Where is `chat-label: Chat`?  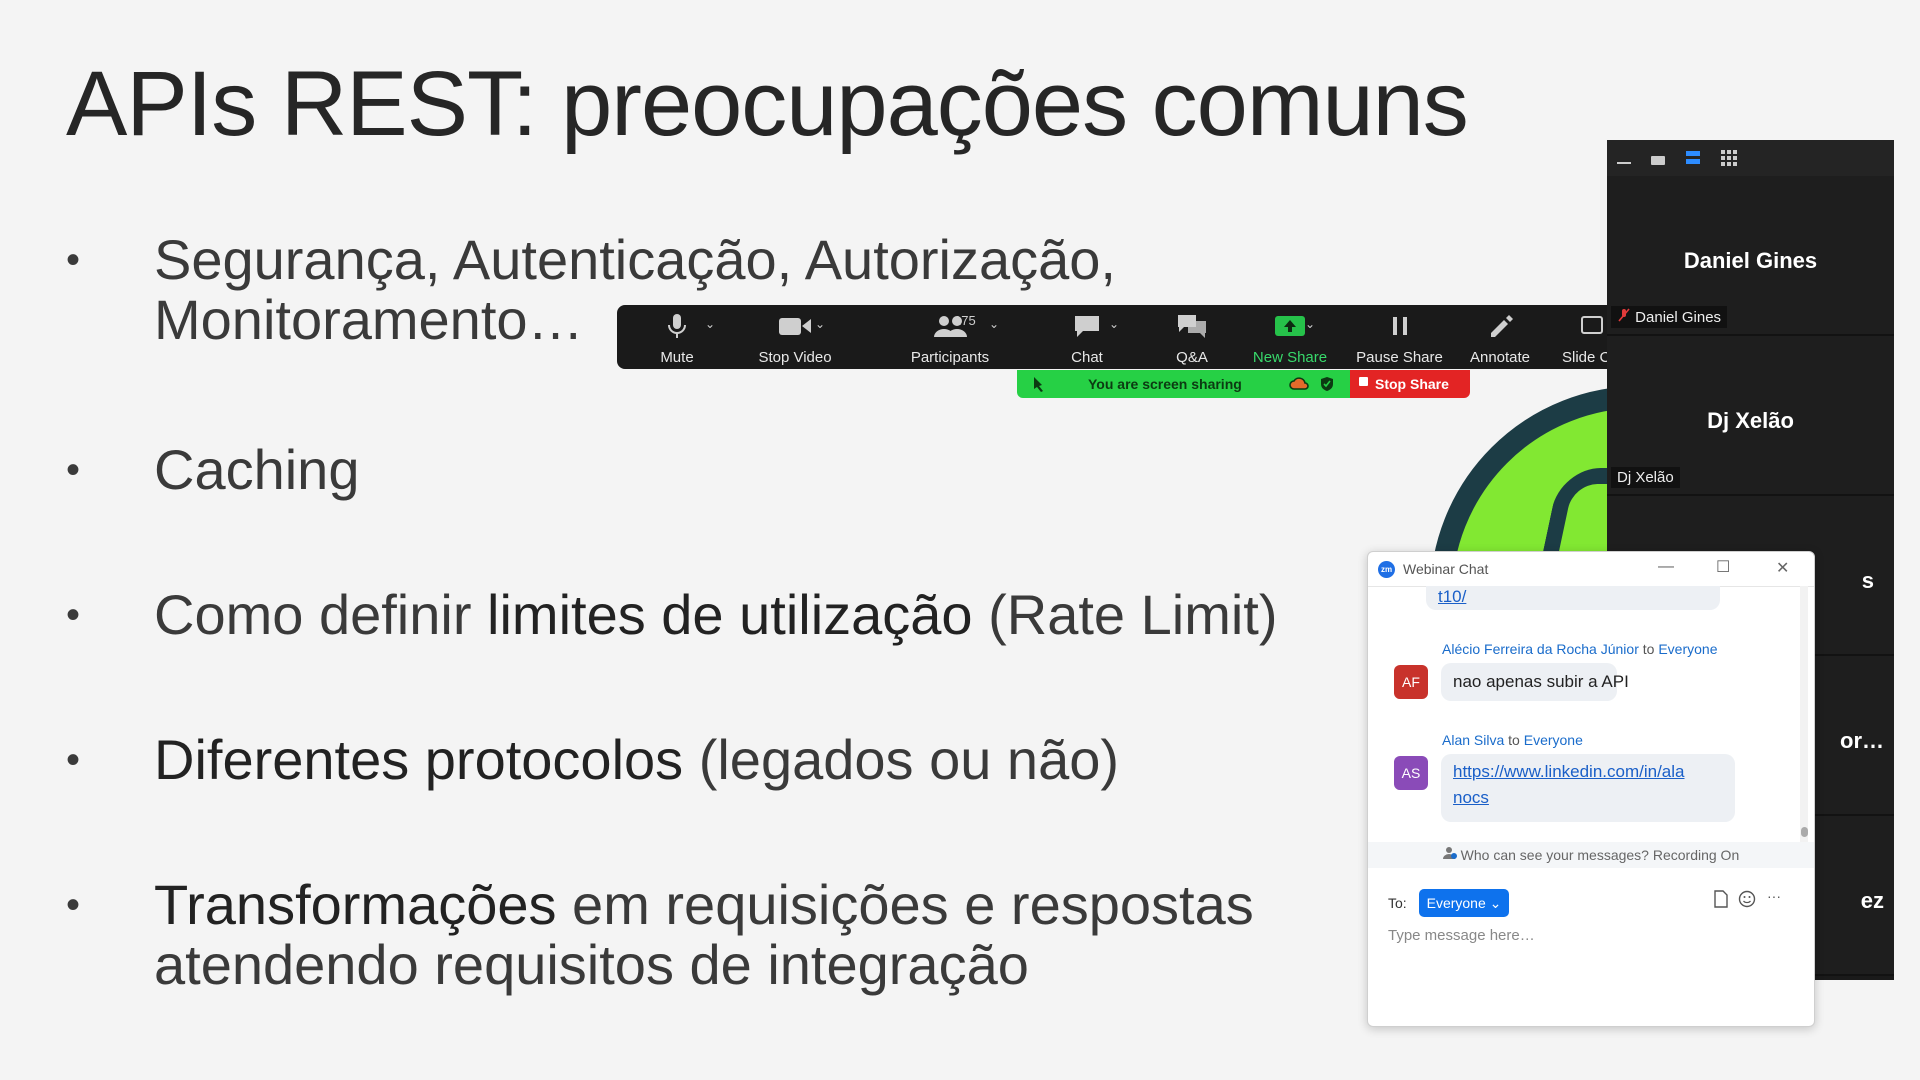 chat-label: Chat is located at coordinates (1087, 357).